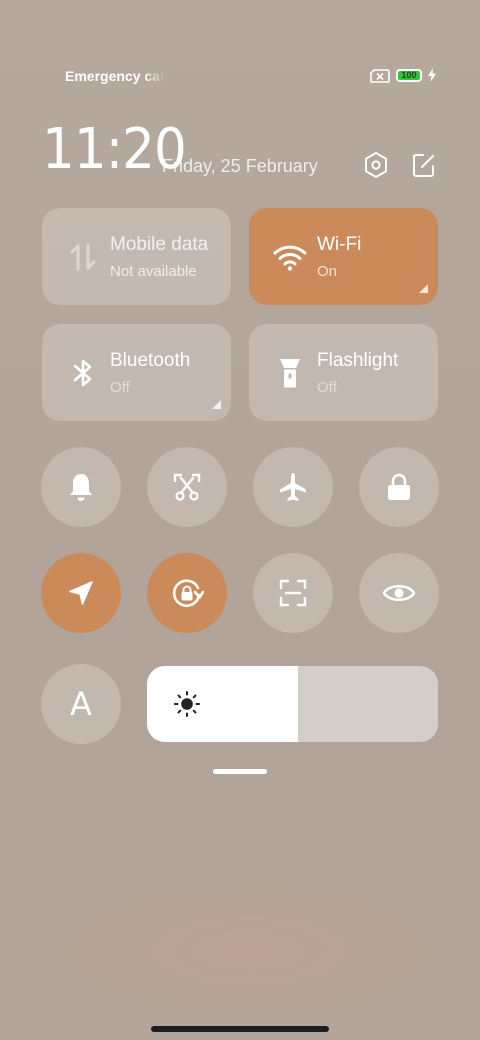  What do you see at coordinates (250, 950) in the screenshot?
I see `background-glow` at bounding box center [250, 950].